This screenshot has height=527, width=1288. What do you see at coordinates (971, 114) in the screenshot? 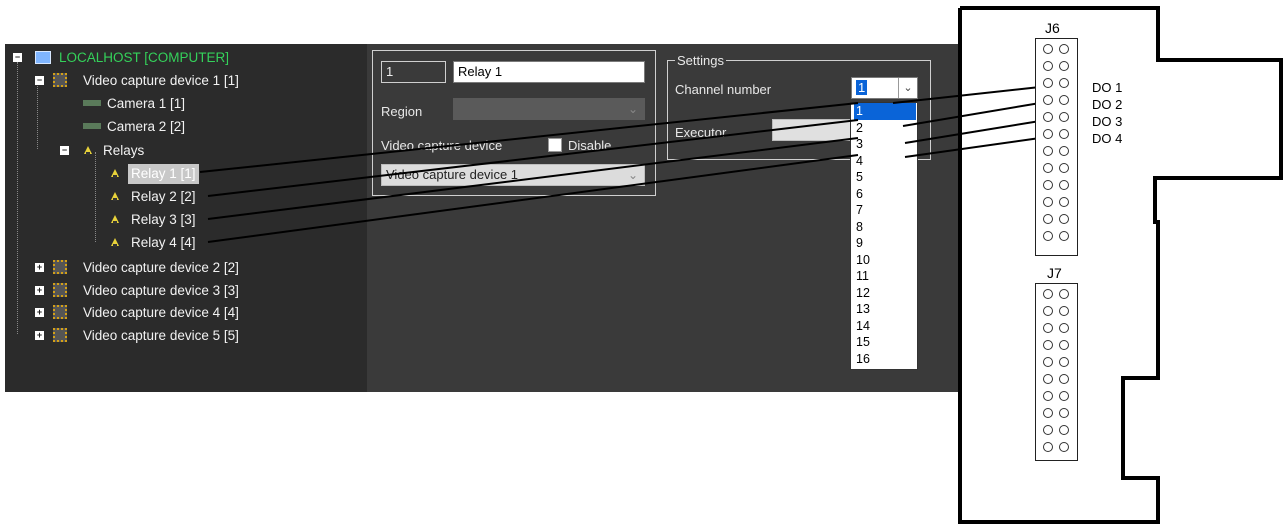
I see `wire-ch2-do2` at bounding box center [971, 114].